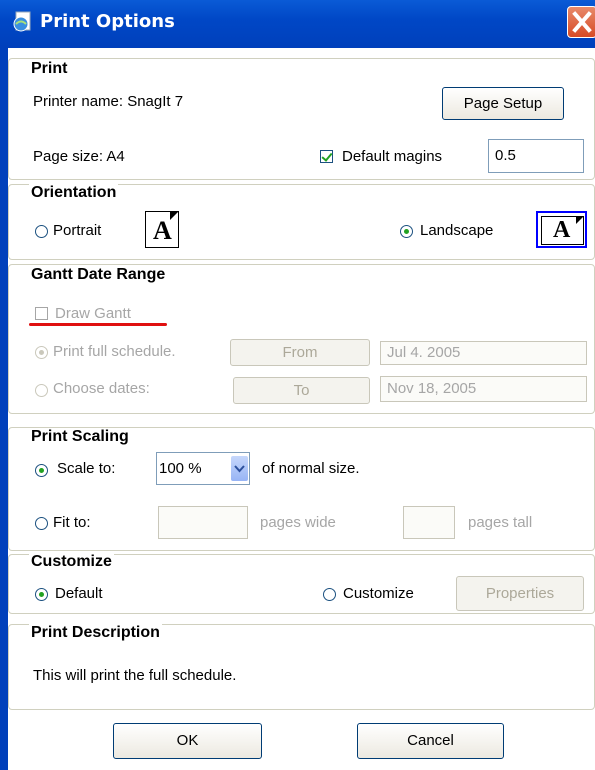 The image size is (595, 770). I want to click on pages-wide-label: pages wide, so click(298, 522).